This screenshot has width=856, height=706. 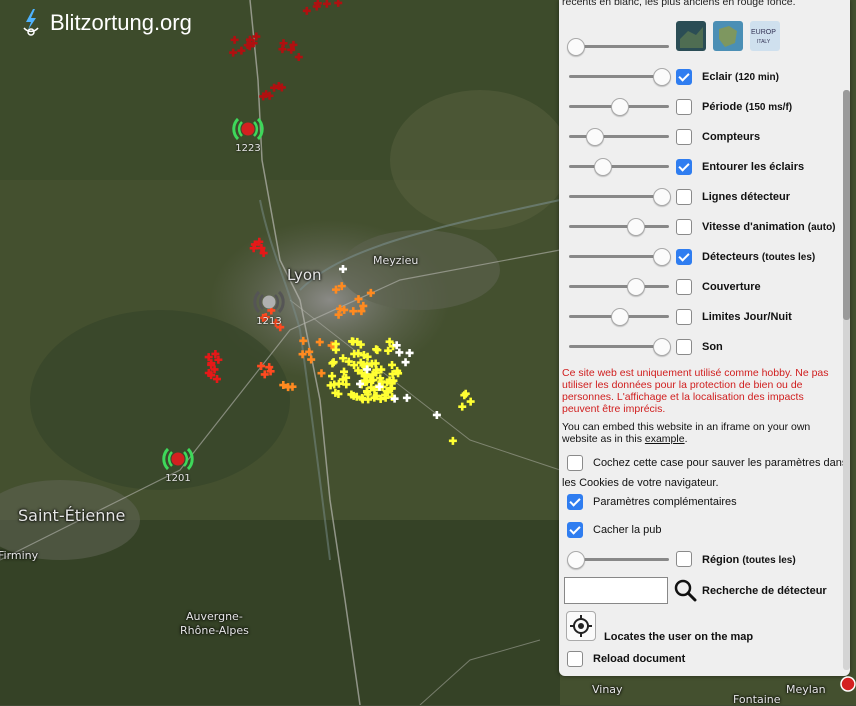 What do you see at coordinates (763, 32) in the screenshot?
I see `svg-text: EUROP` at bounding box center [763, 32].